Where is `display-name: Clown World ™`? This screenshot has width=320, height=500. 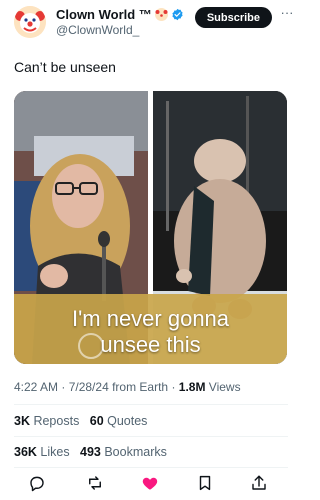
display-name: Clown World ™ is located at coordinates (104, 14).